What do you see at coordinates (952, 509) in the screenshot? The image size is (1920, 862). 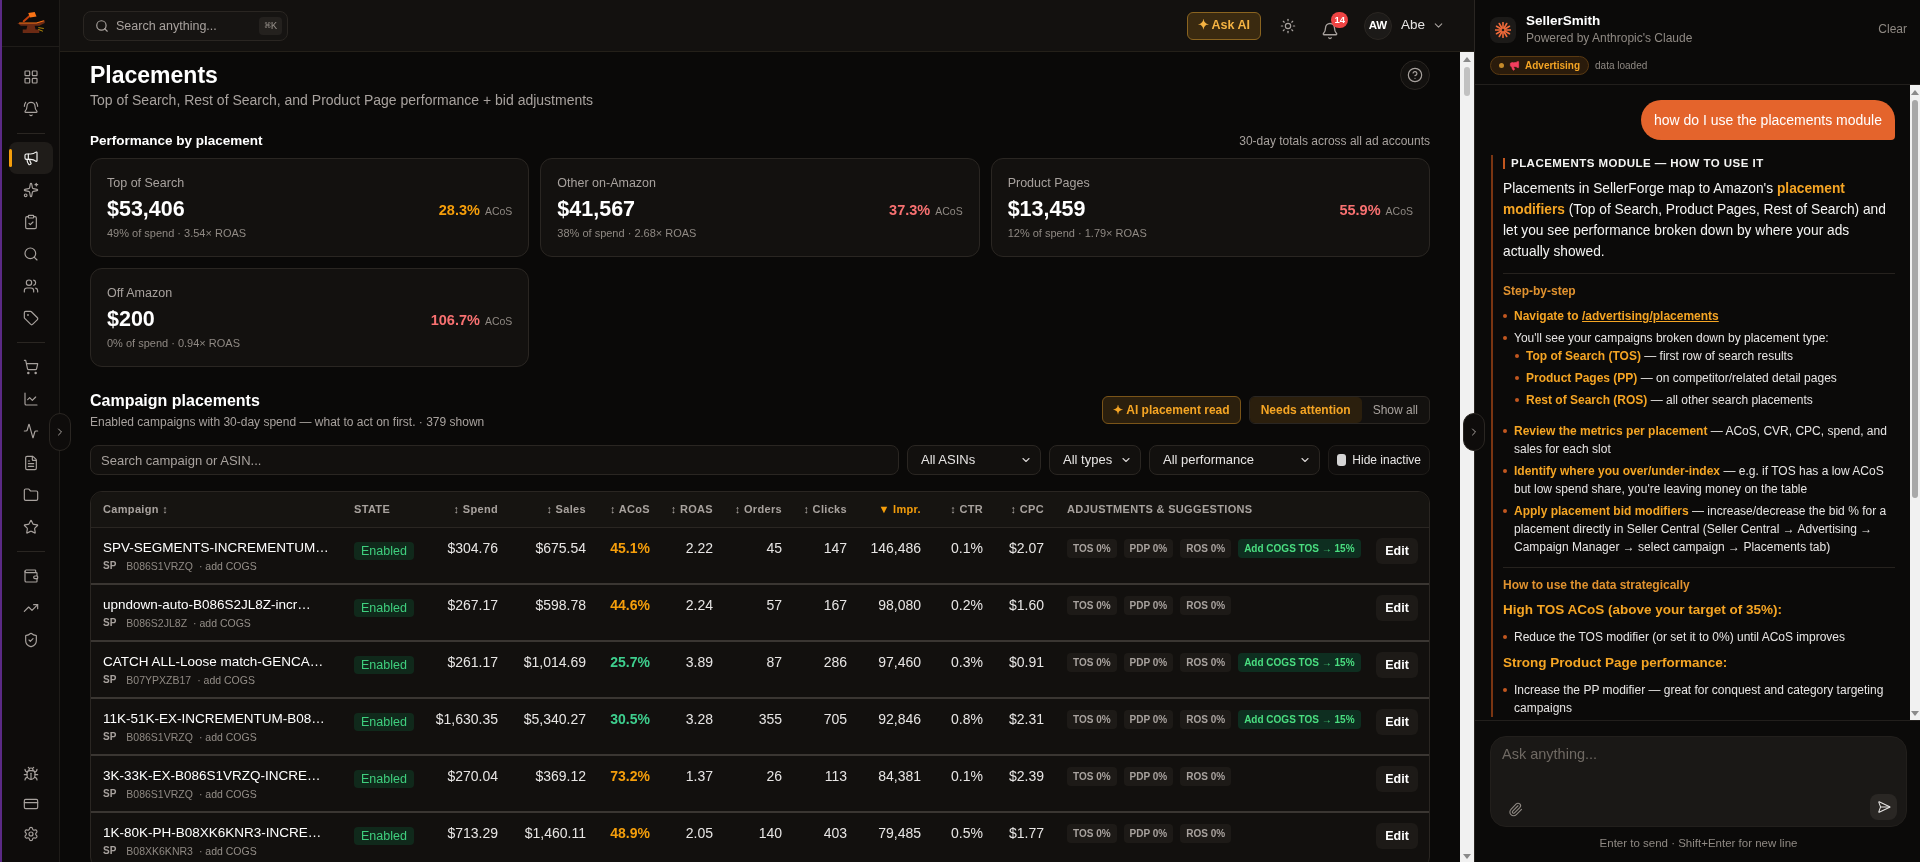 I see `column-header: ↕ CTR` at bounding box center [952, 509].